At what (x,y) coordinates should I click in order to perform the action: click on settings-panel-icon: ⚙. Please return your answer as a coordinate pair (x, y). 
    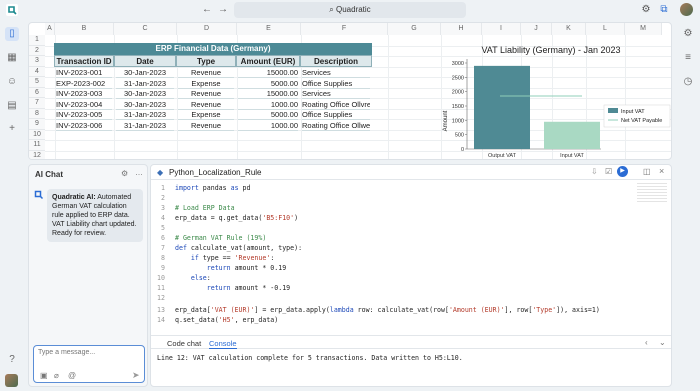
    Looking at the image, I should click on (688, 34).